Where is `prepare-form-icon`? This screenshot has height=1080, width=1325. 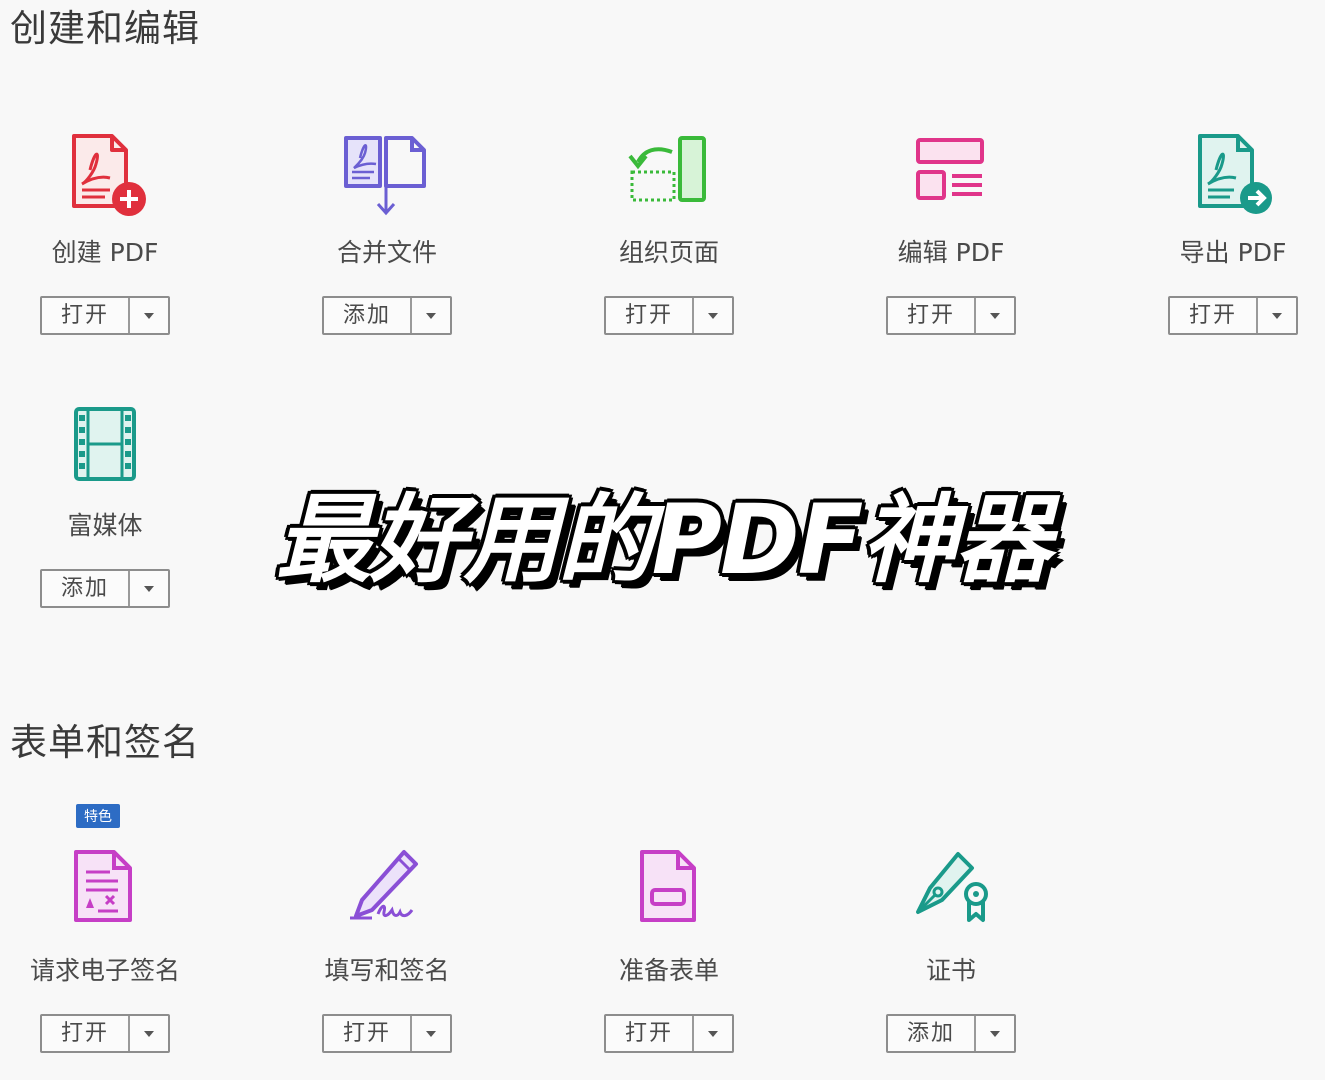
prepare-form-icon is located at coordinates (669, 893).